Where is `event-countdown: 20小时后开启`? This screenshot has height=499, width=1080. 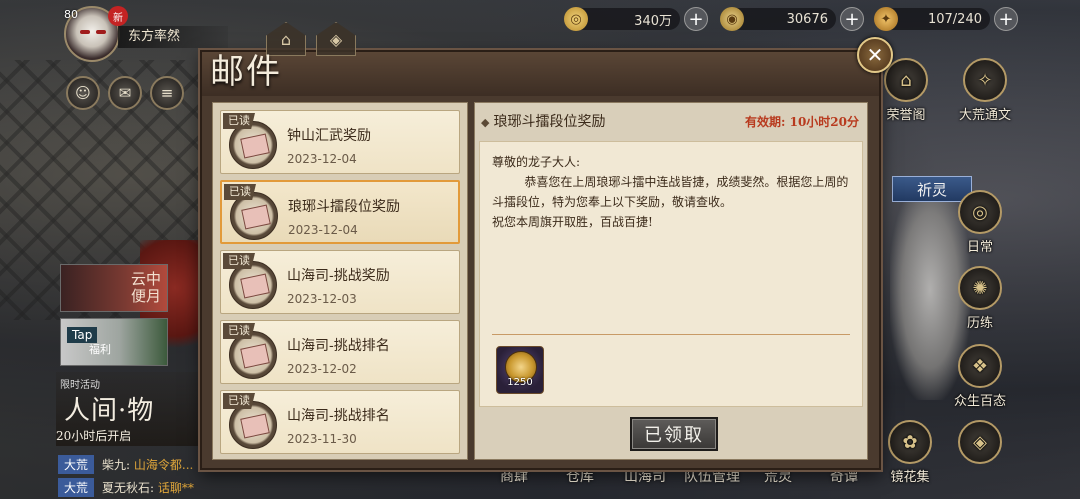
event-countdown: 20小时后开启 is located at coordinates (94, 436).